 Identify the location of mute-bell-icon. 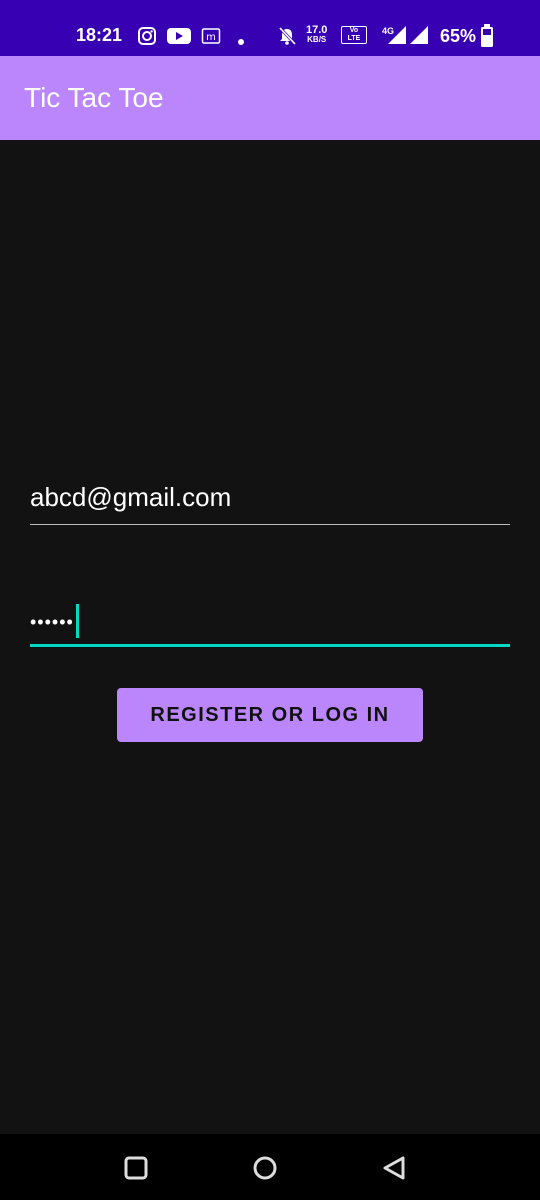
(287, 38).